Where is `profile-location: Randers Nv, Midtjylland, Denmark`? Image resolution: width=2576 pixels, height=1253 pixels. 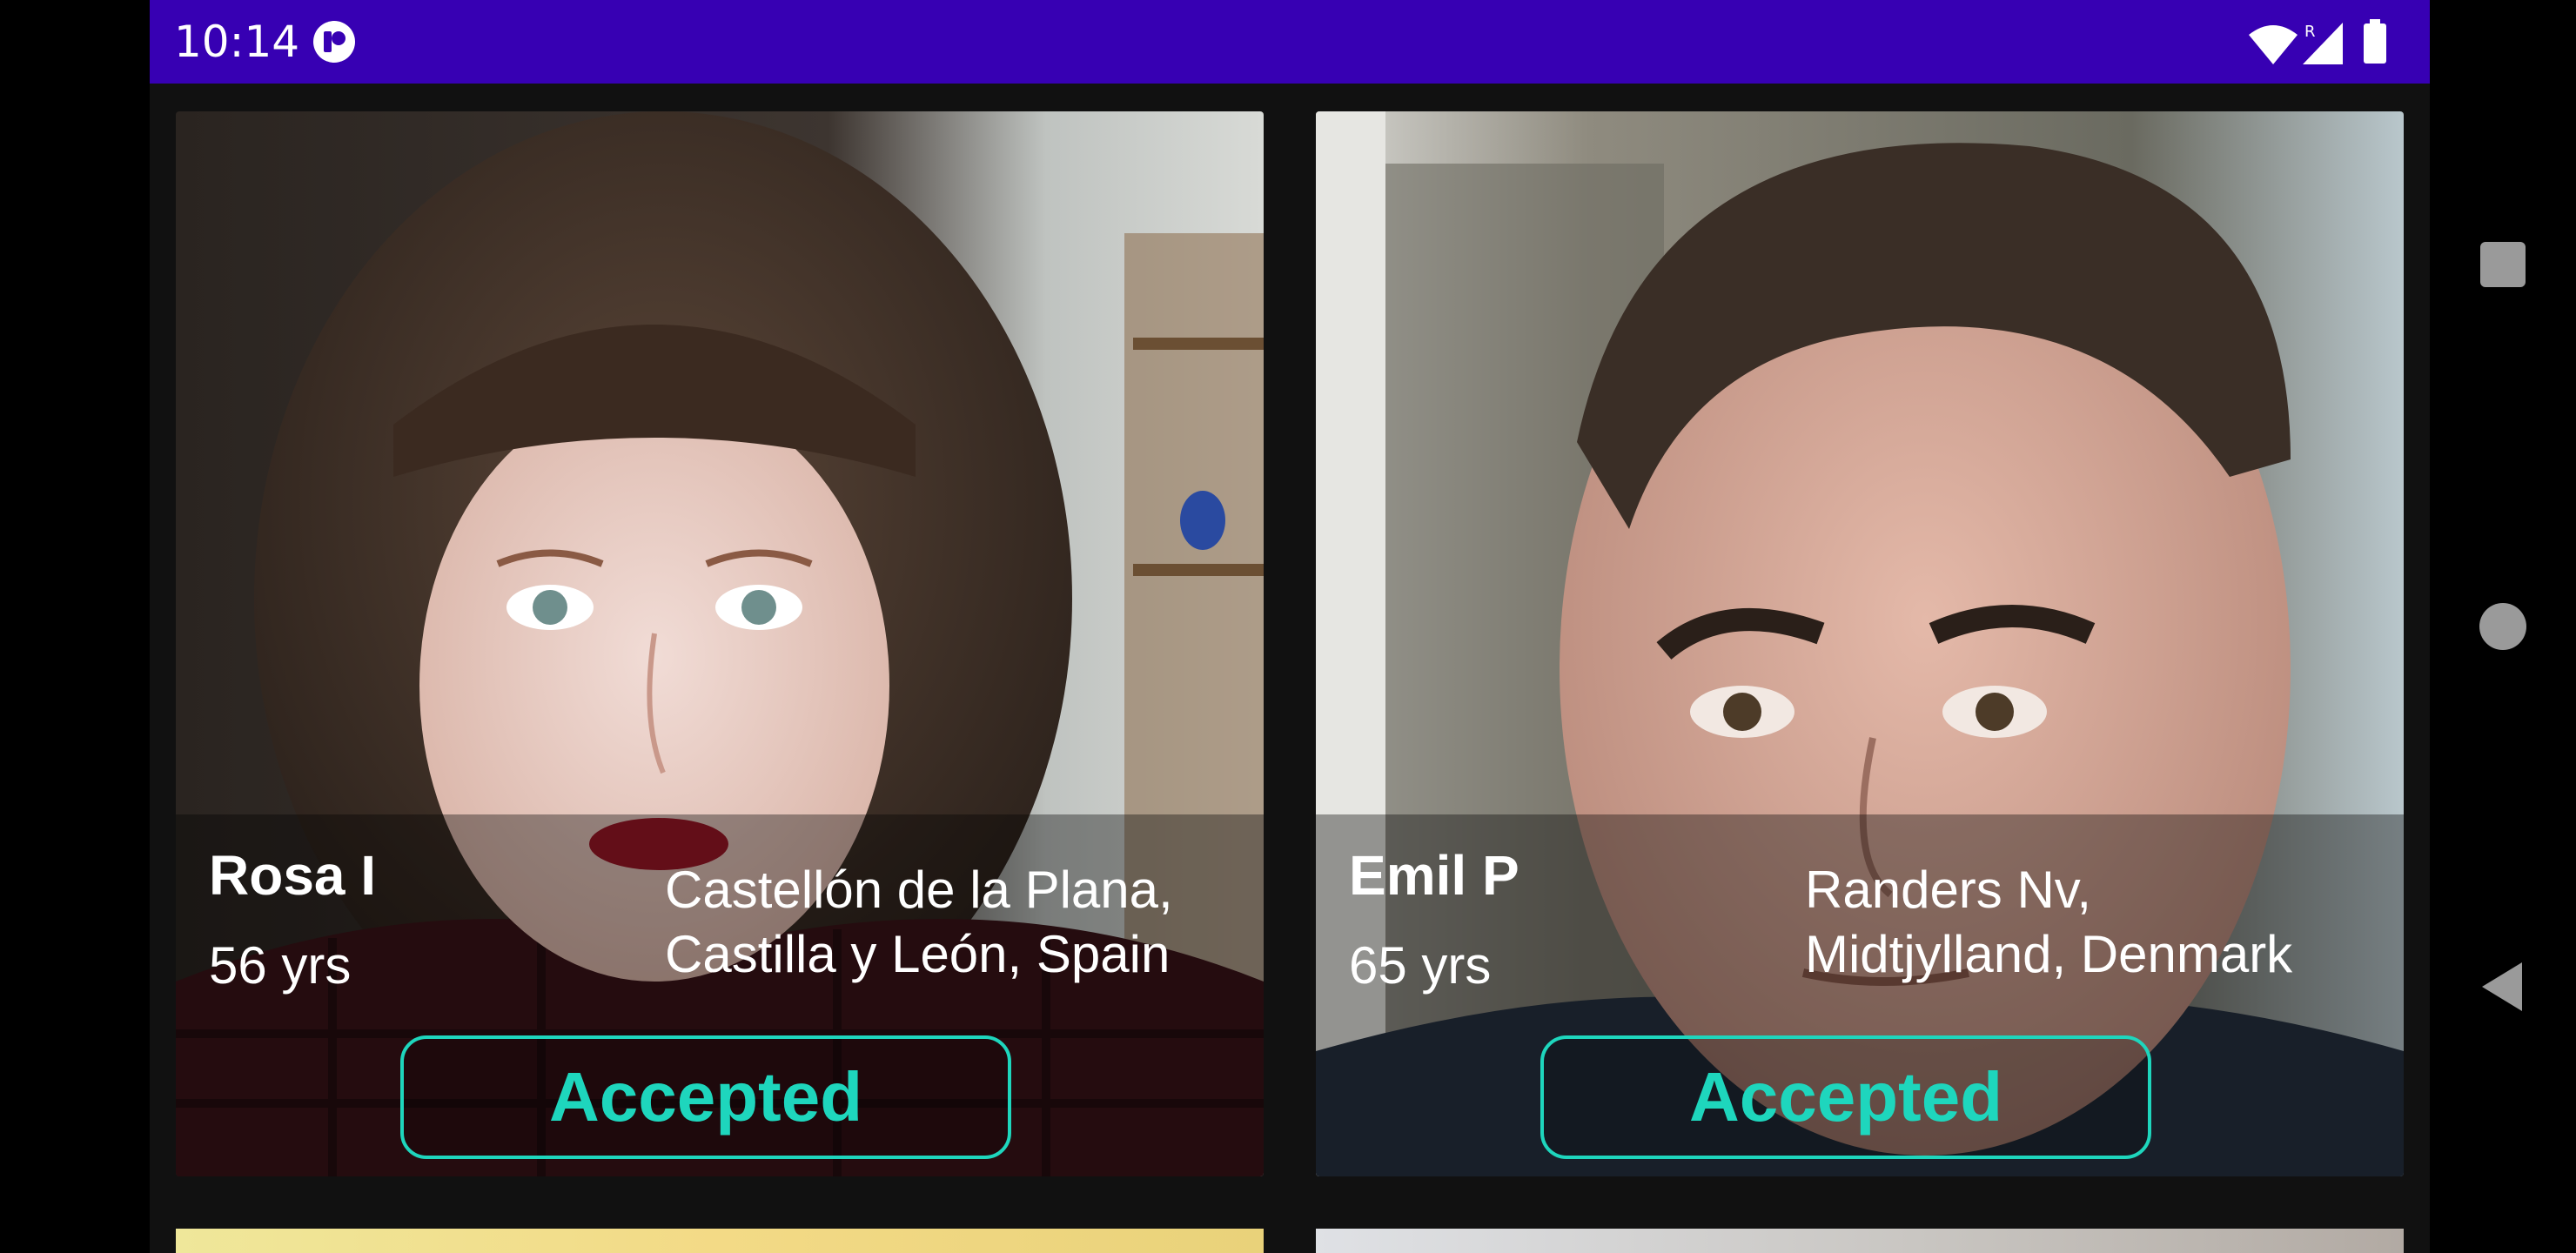 profile-location: Randers Nv, Midtjylland, Denmark is located at coordinates (2048, 923).